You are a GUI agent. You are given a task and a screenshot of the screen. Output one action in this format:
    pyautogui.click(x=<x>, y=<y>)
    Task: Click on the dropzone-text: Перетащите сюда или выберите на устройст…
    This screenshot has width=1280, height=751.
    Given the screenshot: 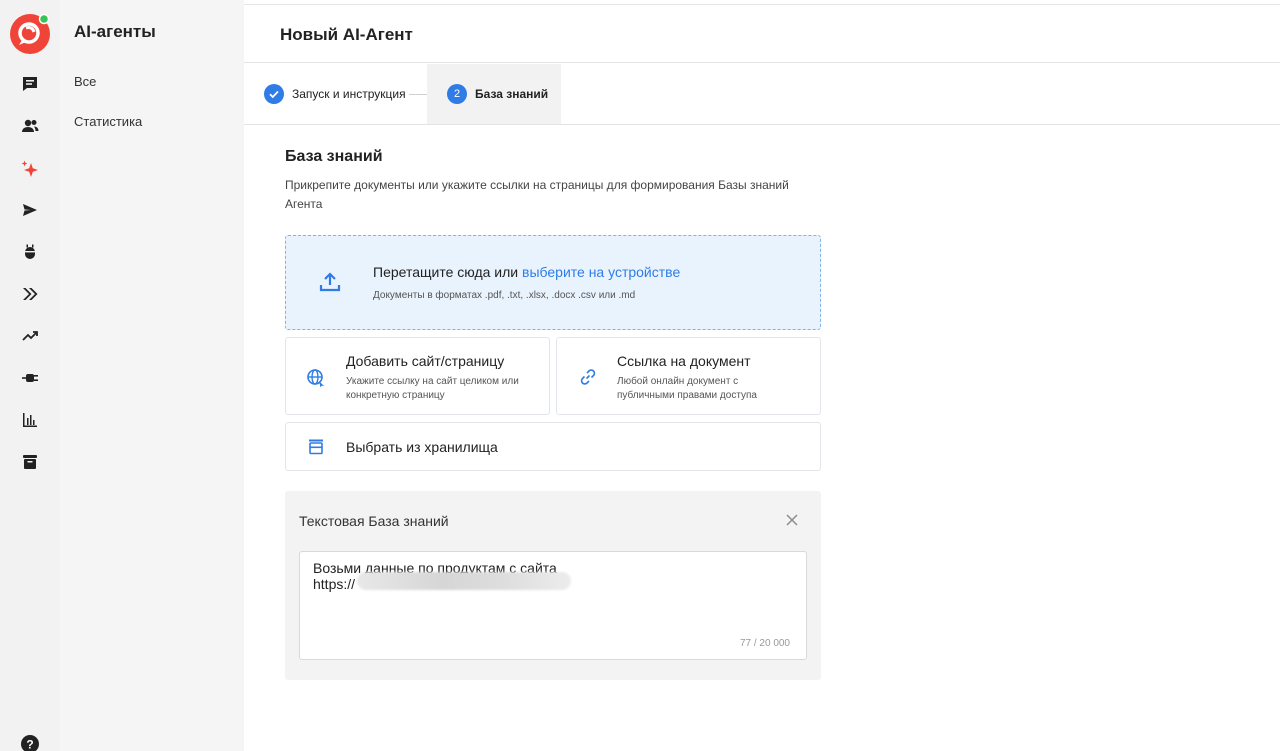 What is the action you would take?
    pyautogui.click(x=526, y=272)
    